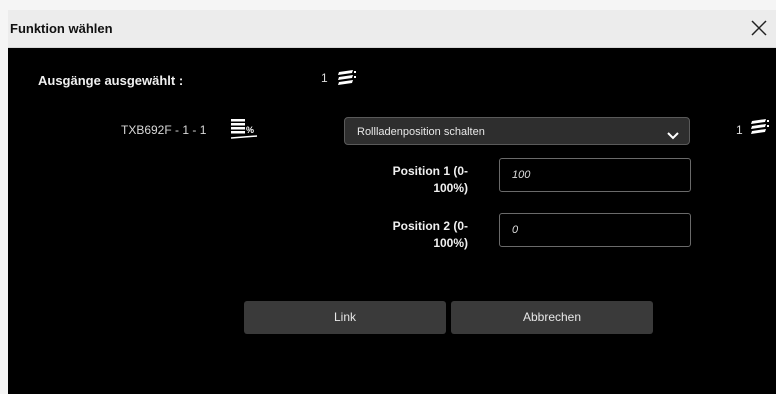 The height and width of the screenshot is (394, 776). Describe the element at coordinates (552, 317) in the screenshot. I see `cancel-button: Abbrechen` at that location.